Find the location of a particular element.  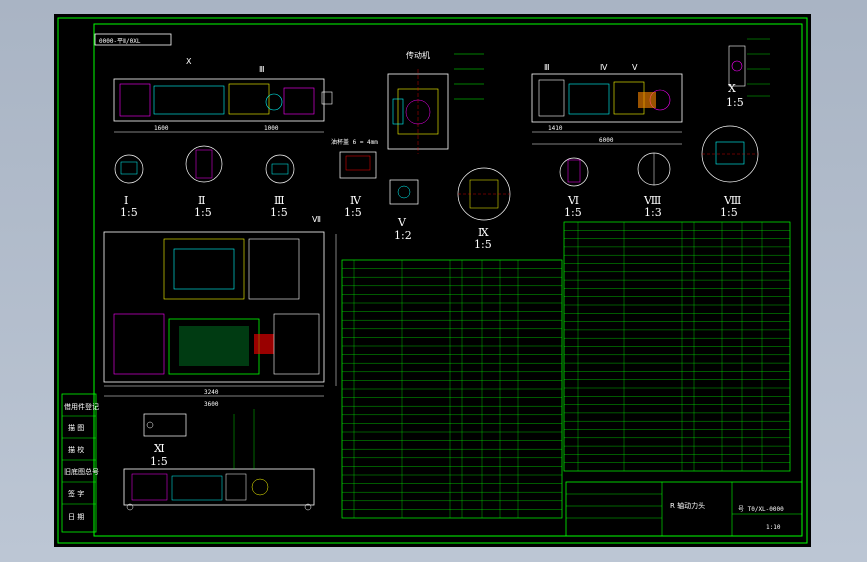

strip-item-4: 签 字 is located at coordinates (76, 493).